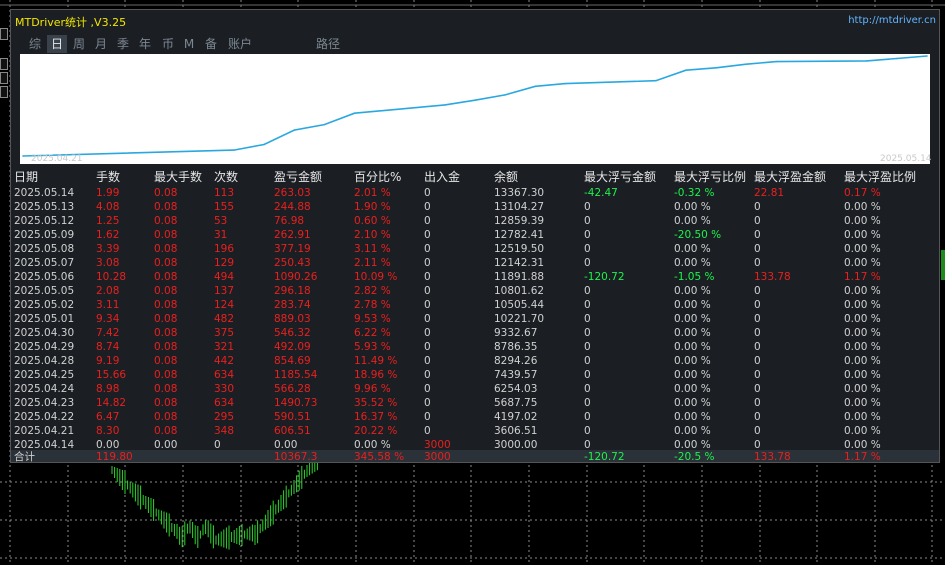  What do you see at coordinates (211, 44) in the screenshot?
I see `tab-8: 备` at bounding box center [211, 44].